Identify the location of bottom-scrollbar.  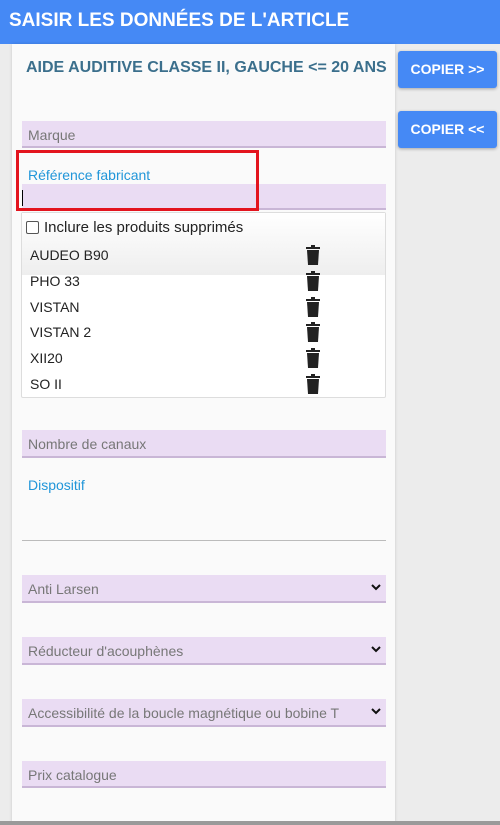
(250, 823).